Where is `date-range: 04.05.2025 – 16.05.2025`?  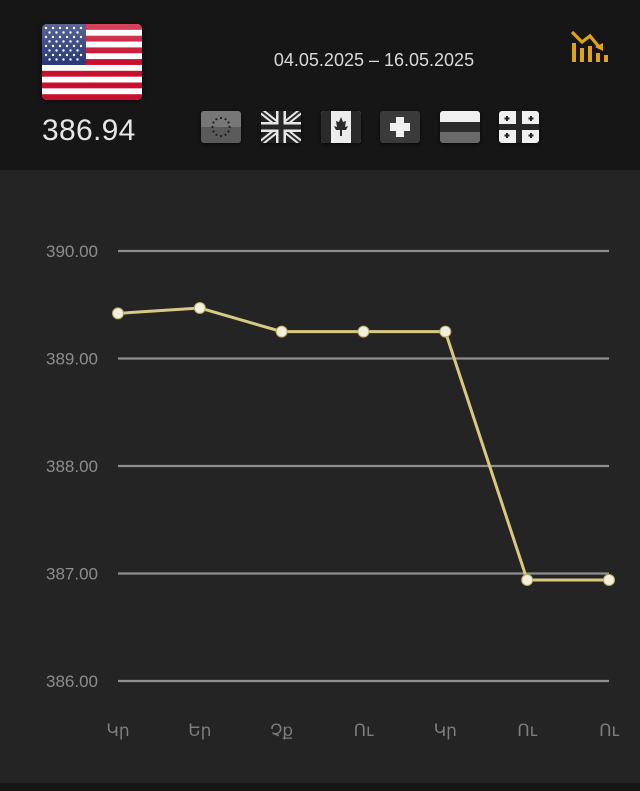 date-range: 04.05.2025 – 16.05.2025 is located at coordinates (374, 60).